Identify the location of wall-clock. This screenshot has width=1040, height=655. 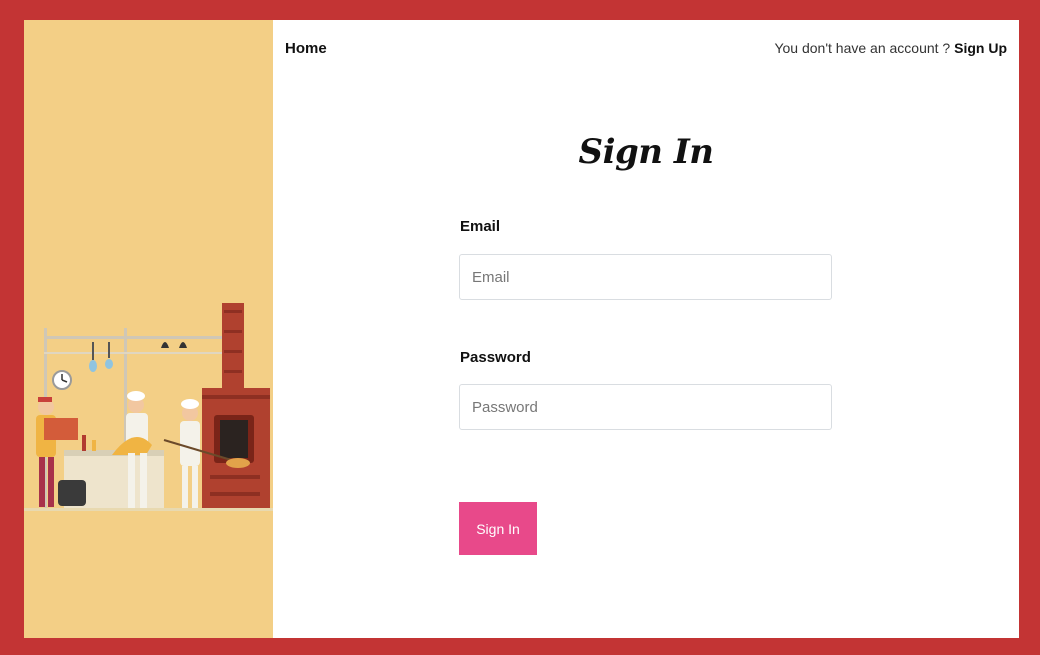
(62, 380).